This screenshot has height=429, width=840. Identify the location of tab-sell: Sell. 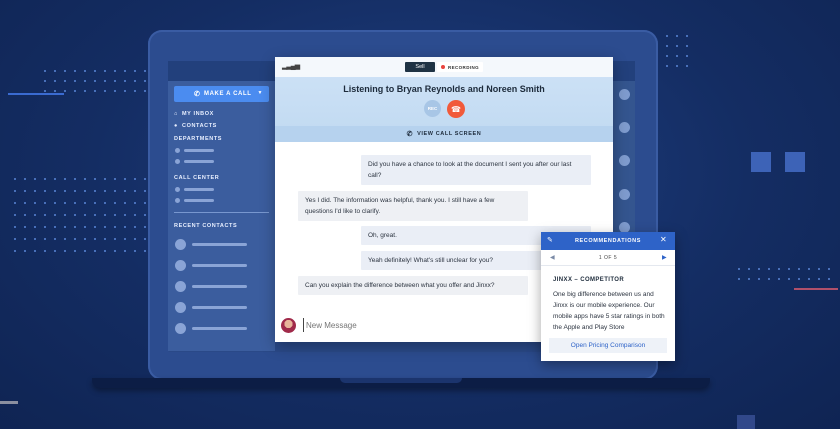
(420, 67).